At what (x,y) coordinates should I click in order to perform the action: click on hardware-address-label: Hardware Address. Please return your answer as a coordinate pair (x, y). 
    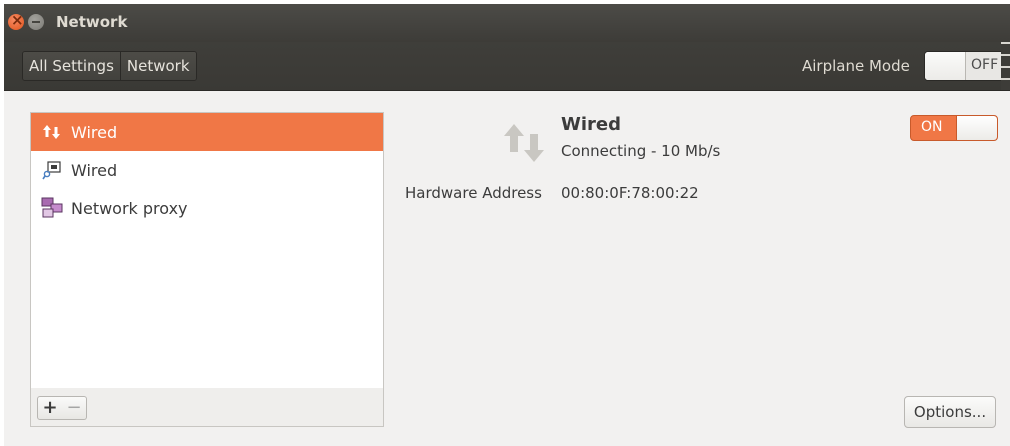
    Looking at the image, I should click on (473, 193).